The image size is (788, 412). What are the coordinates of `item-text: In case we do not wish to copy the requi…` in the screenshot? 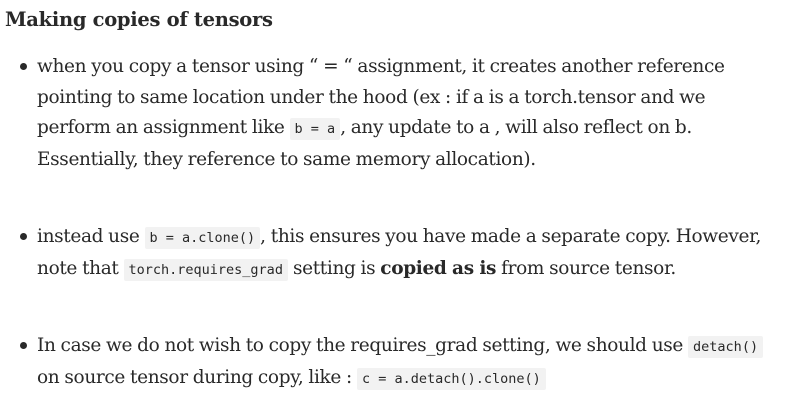 It's located at (360, 345).